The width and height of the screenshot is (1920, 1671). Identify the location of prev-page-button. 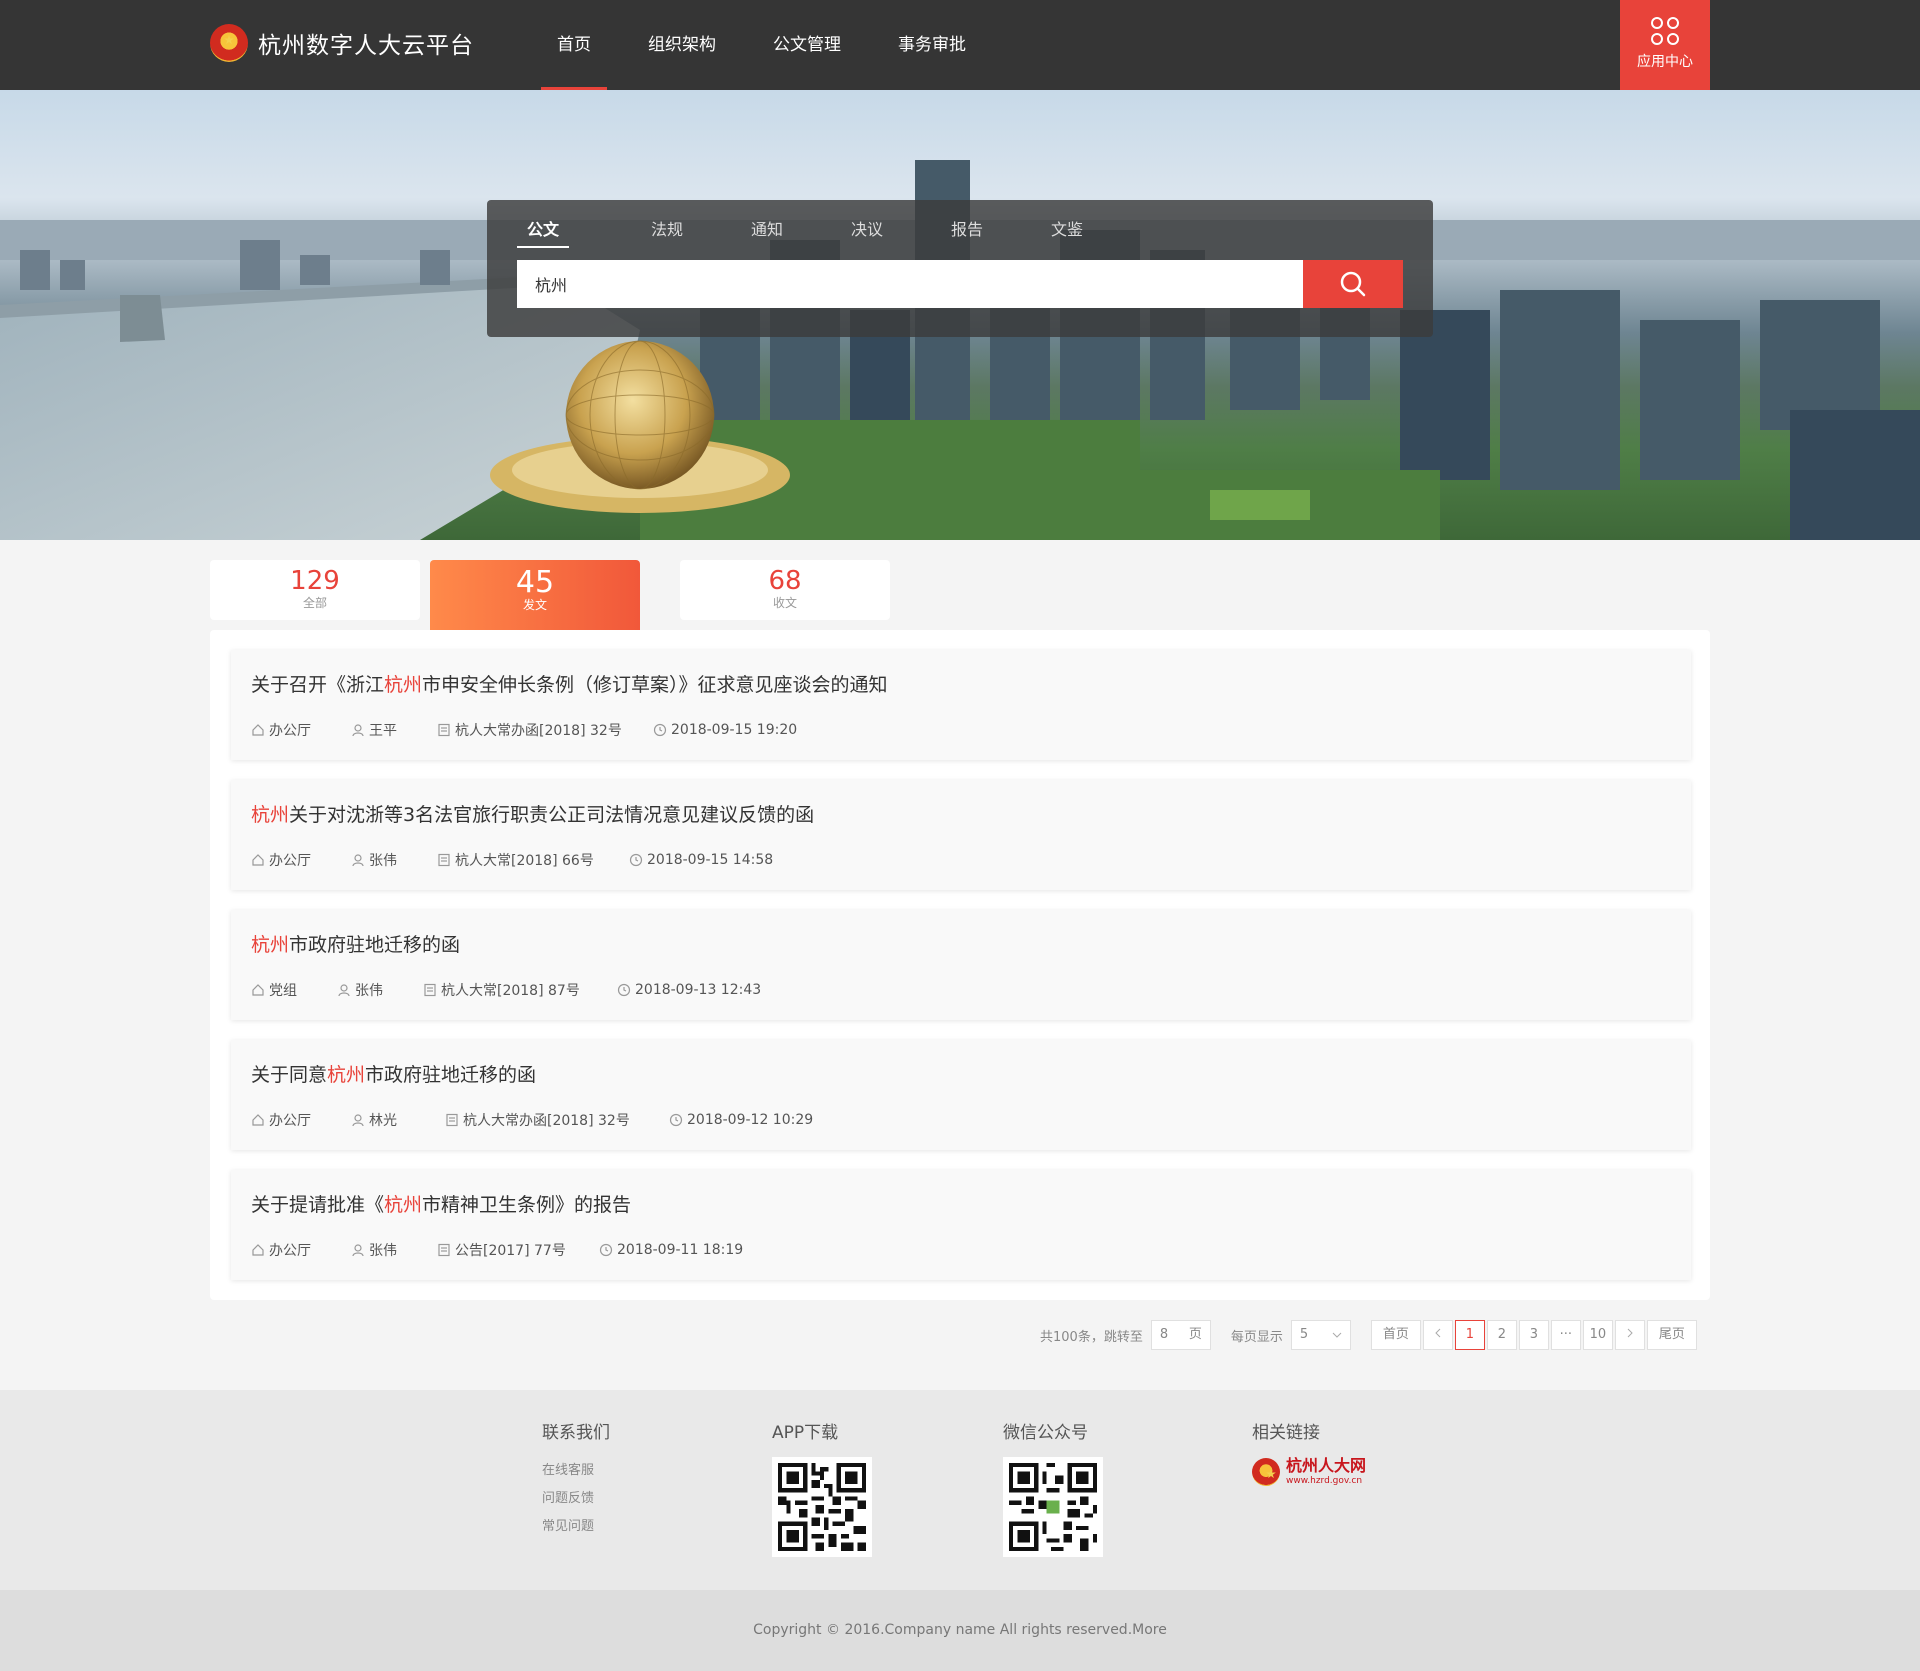
(1437, 1335).